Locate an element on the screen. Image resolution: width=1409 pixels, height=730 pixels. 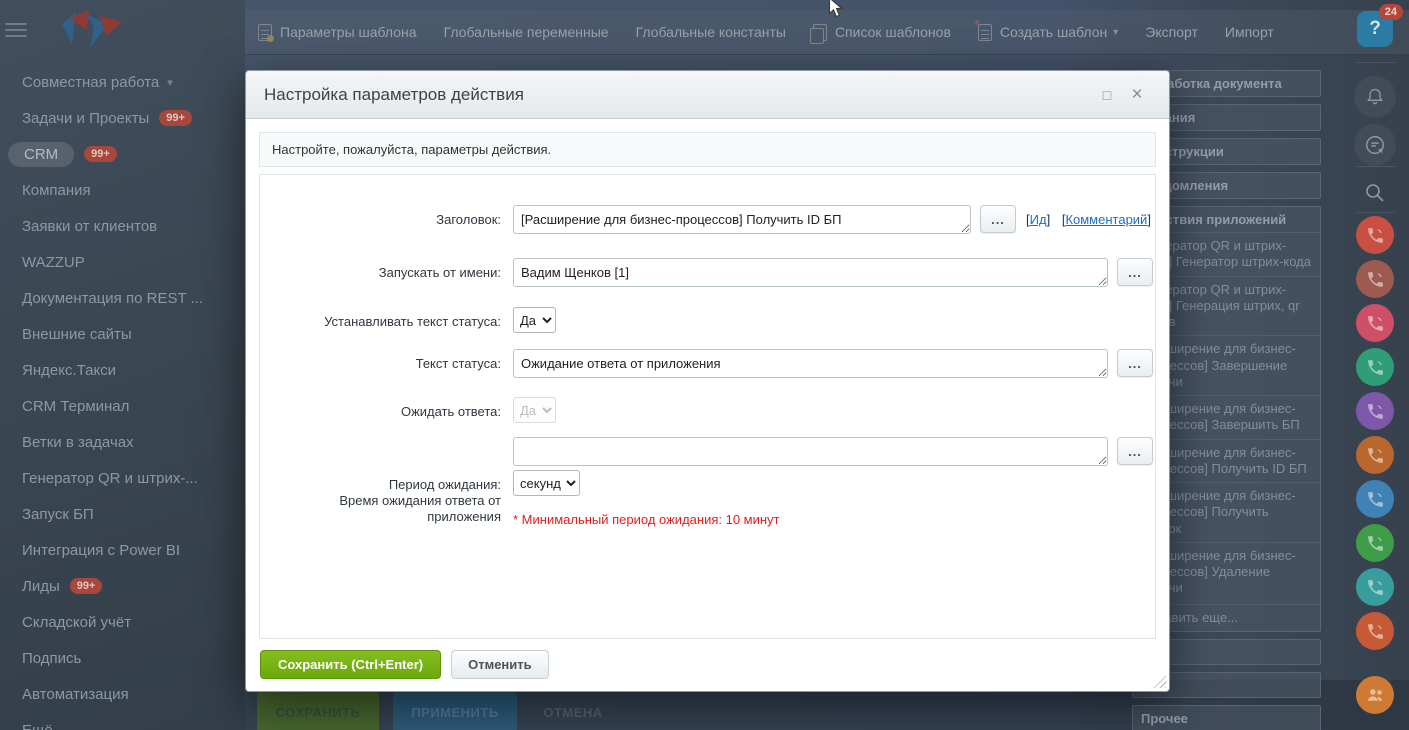
sidebar-item-label: Яндекс.Такси is located at coordinates (69, 370).